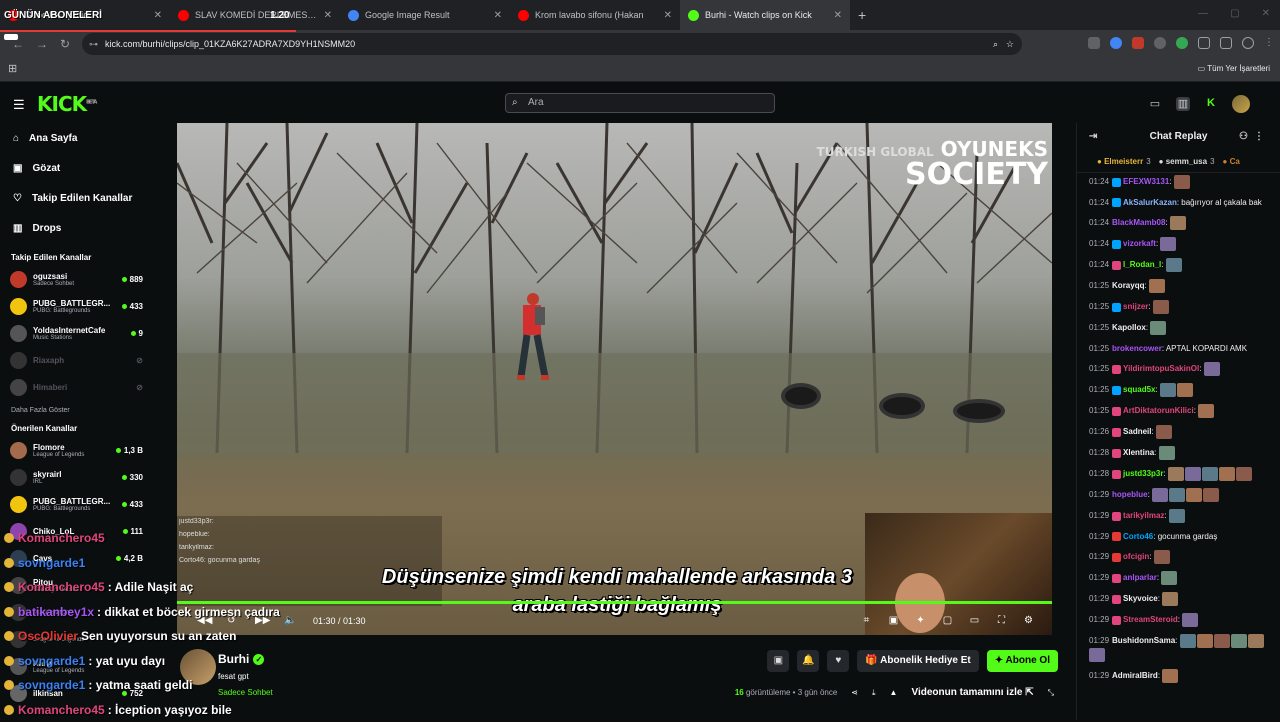 This screenshot has width=1280, height=722. Describe the element at coordinates (854, 692) in the screenshot. I see `share-icon: ⋖` at that location.